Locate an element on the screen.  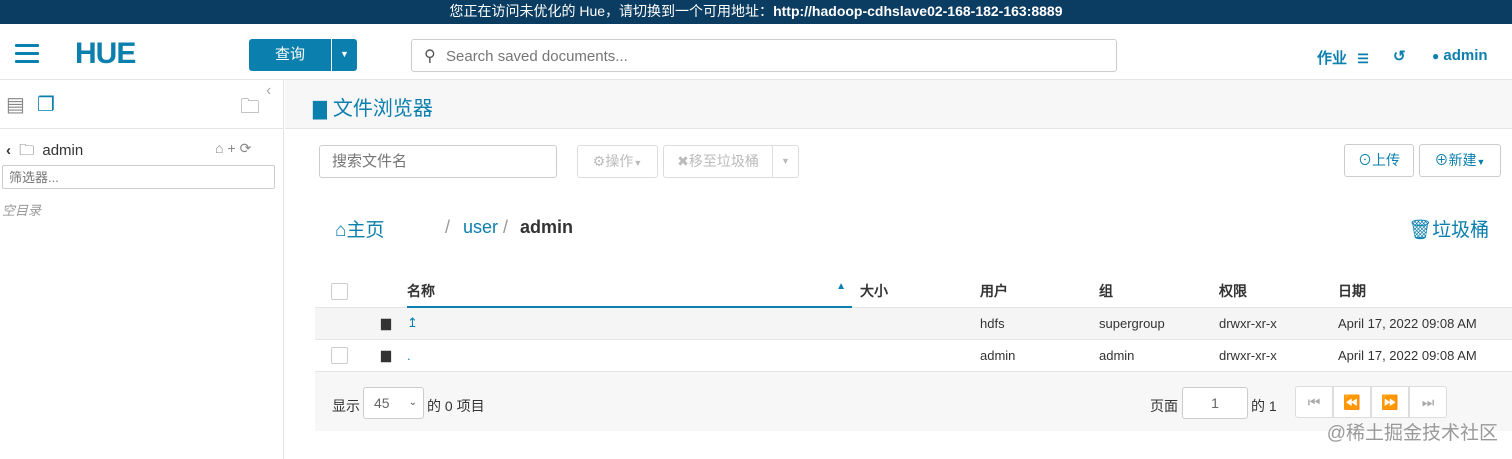
file-name: . is located at coordinates (629, 355).